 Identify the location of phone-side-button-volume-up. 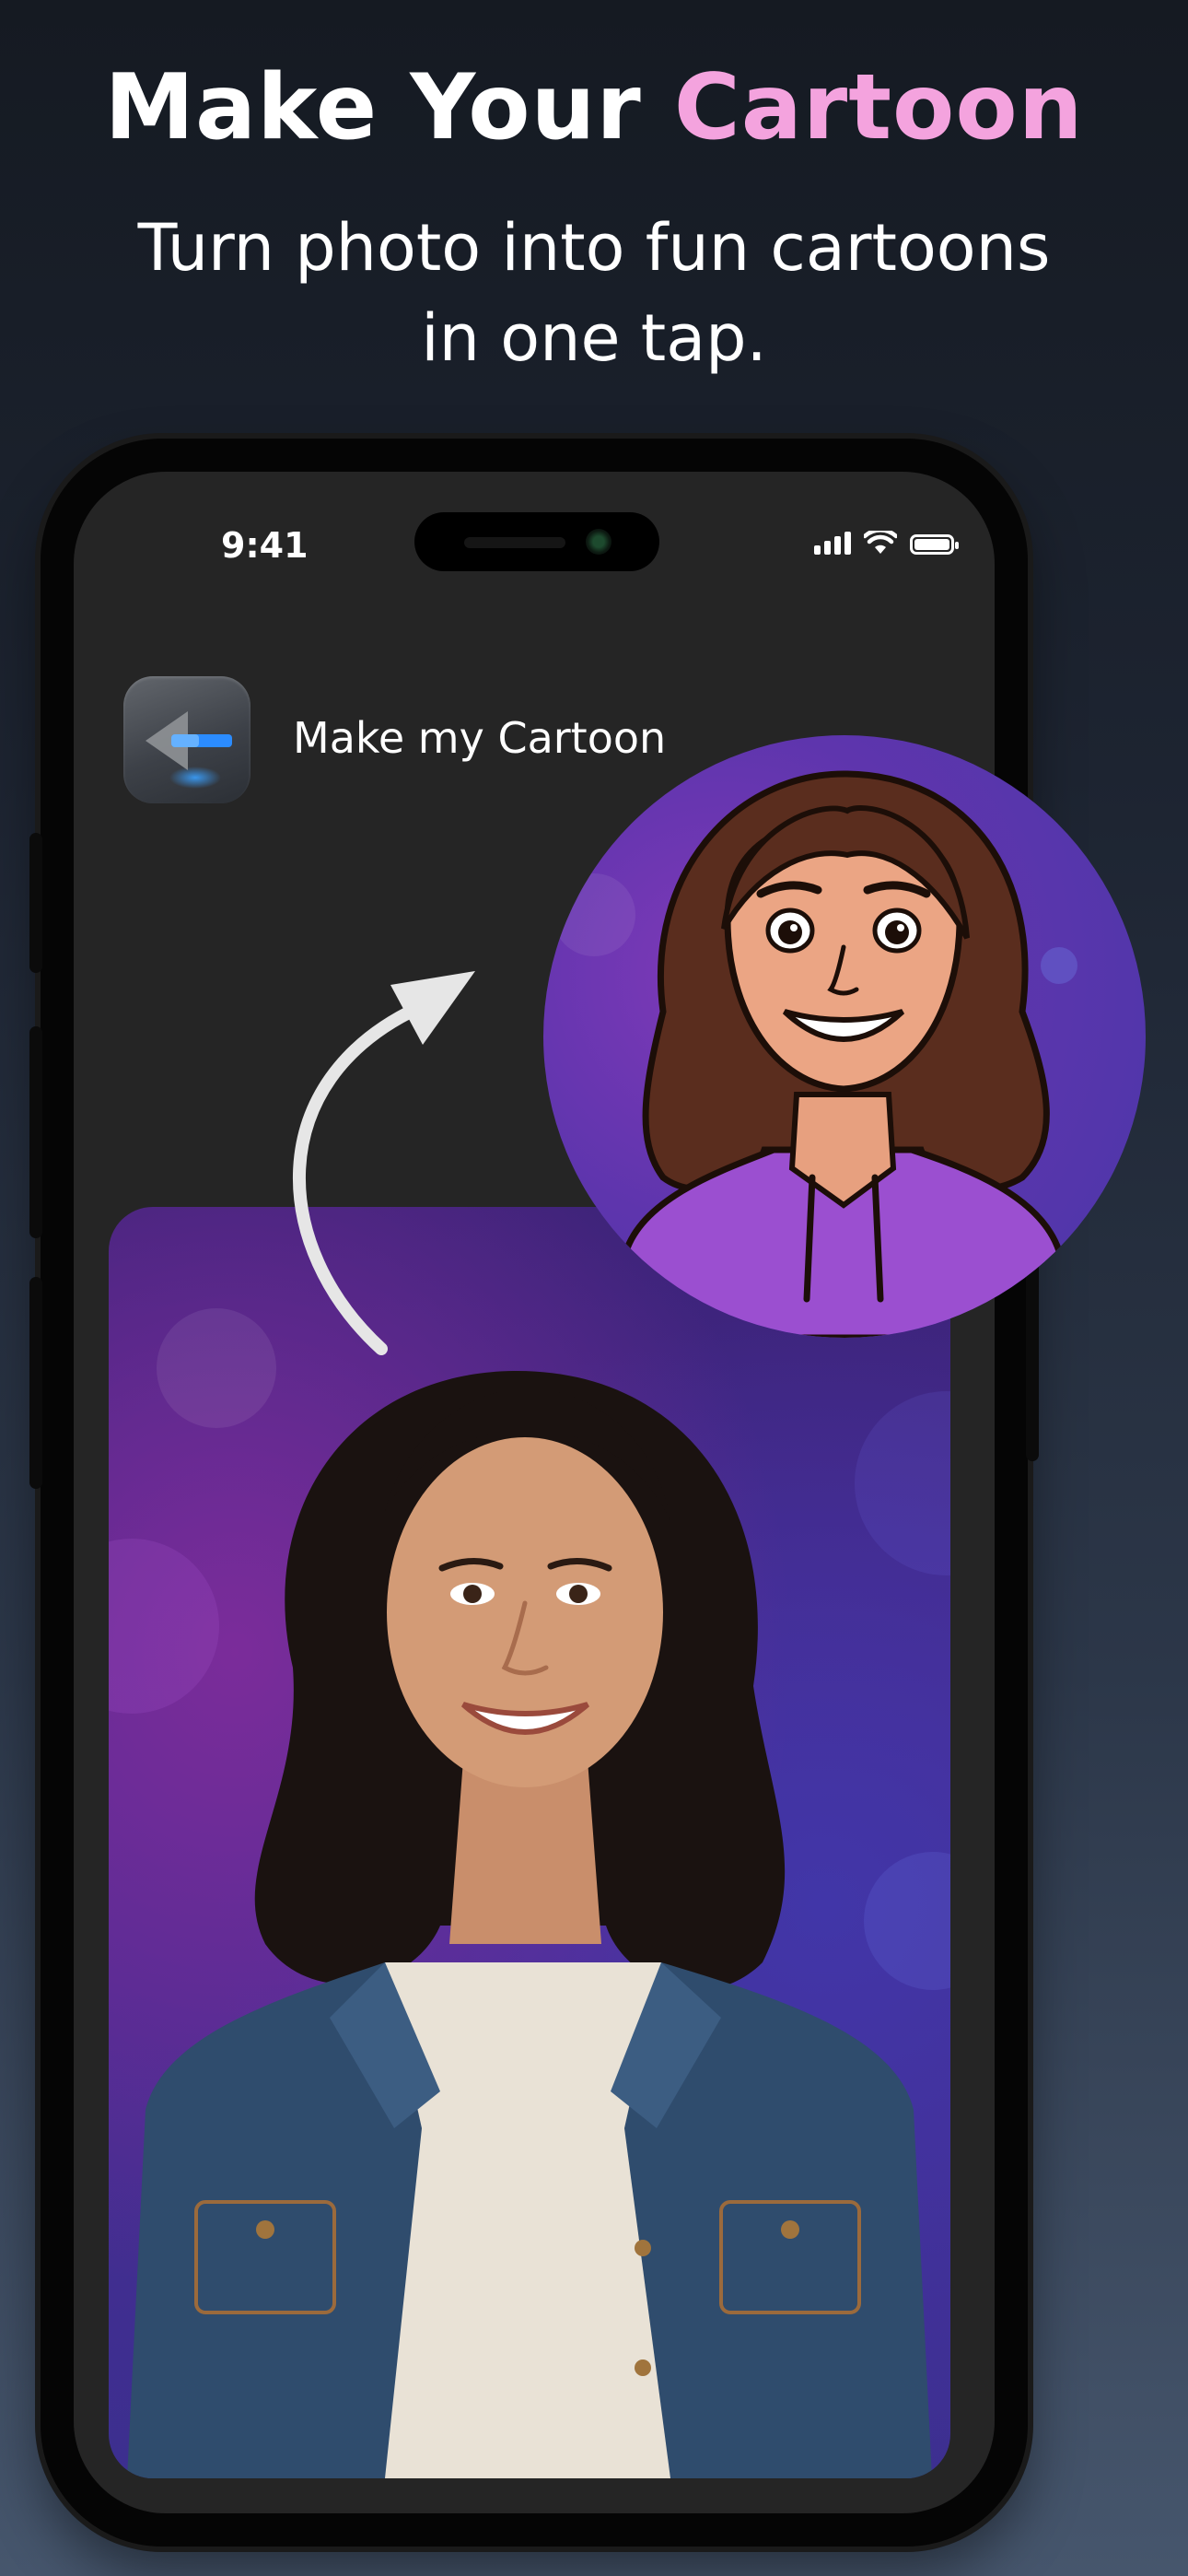
(35, 1132).